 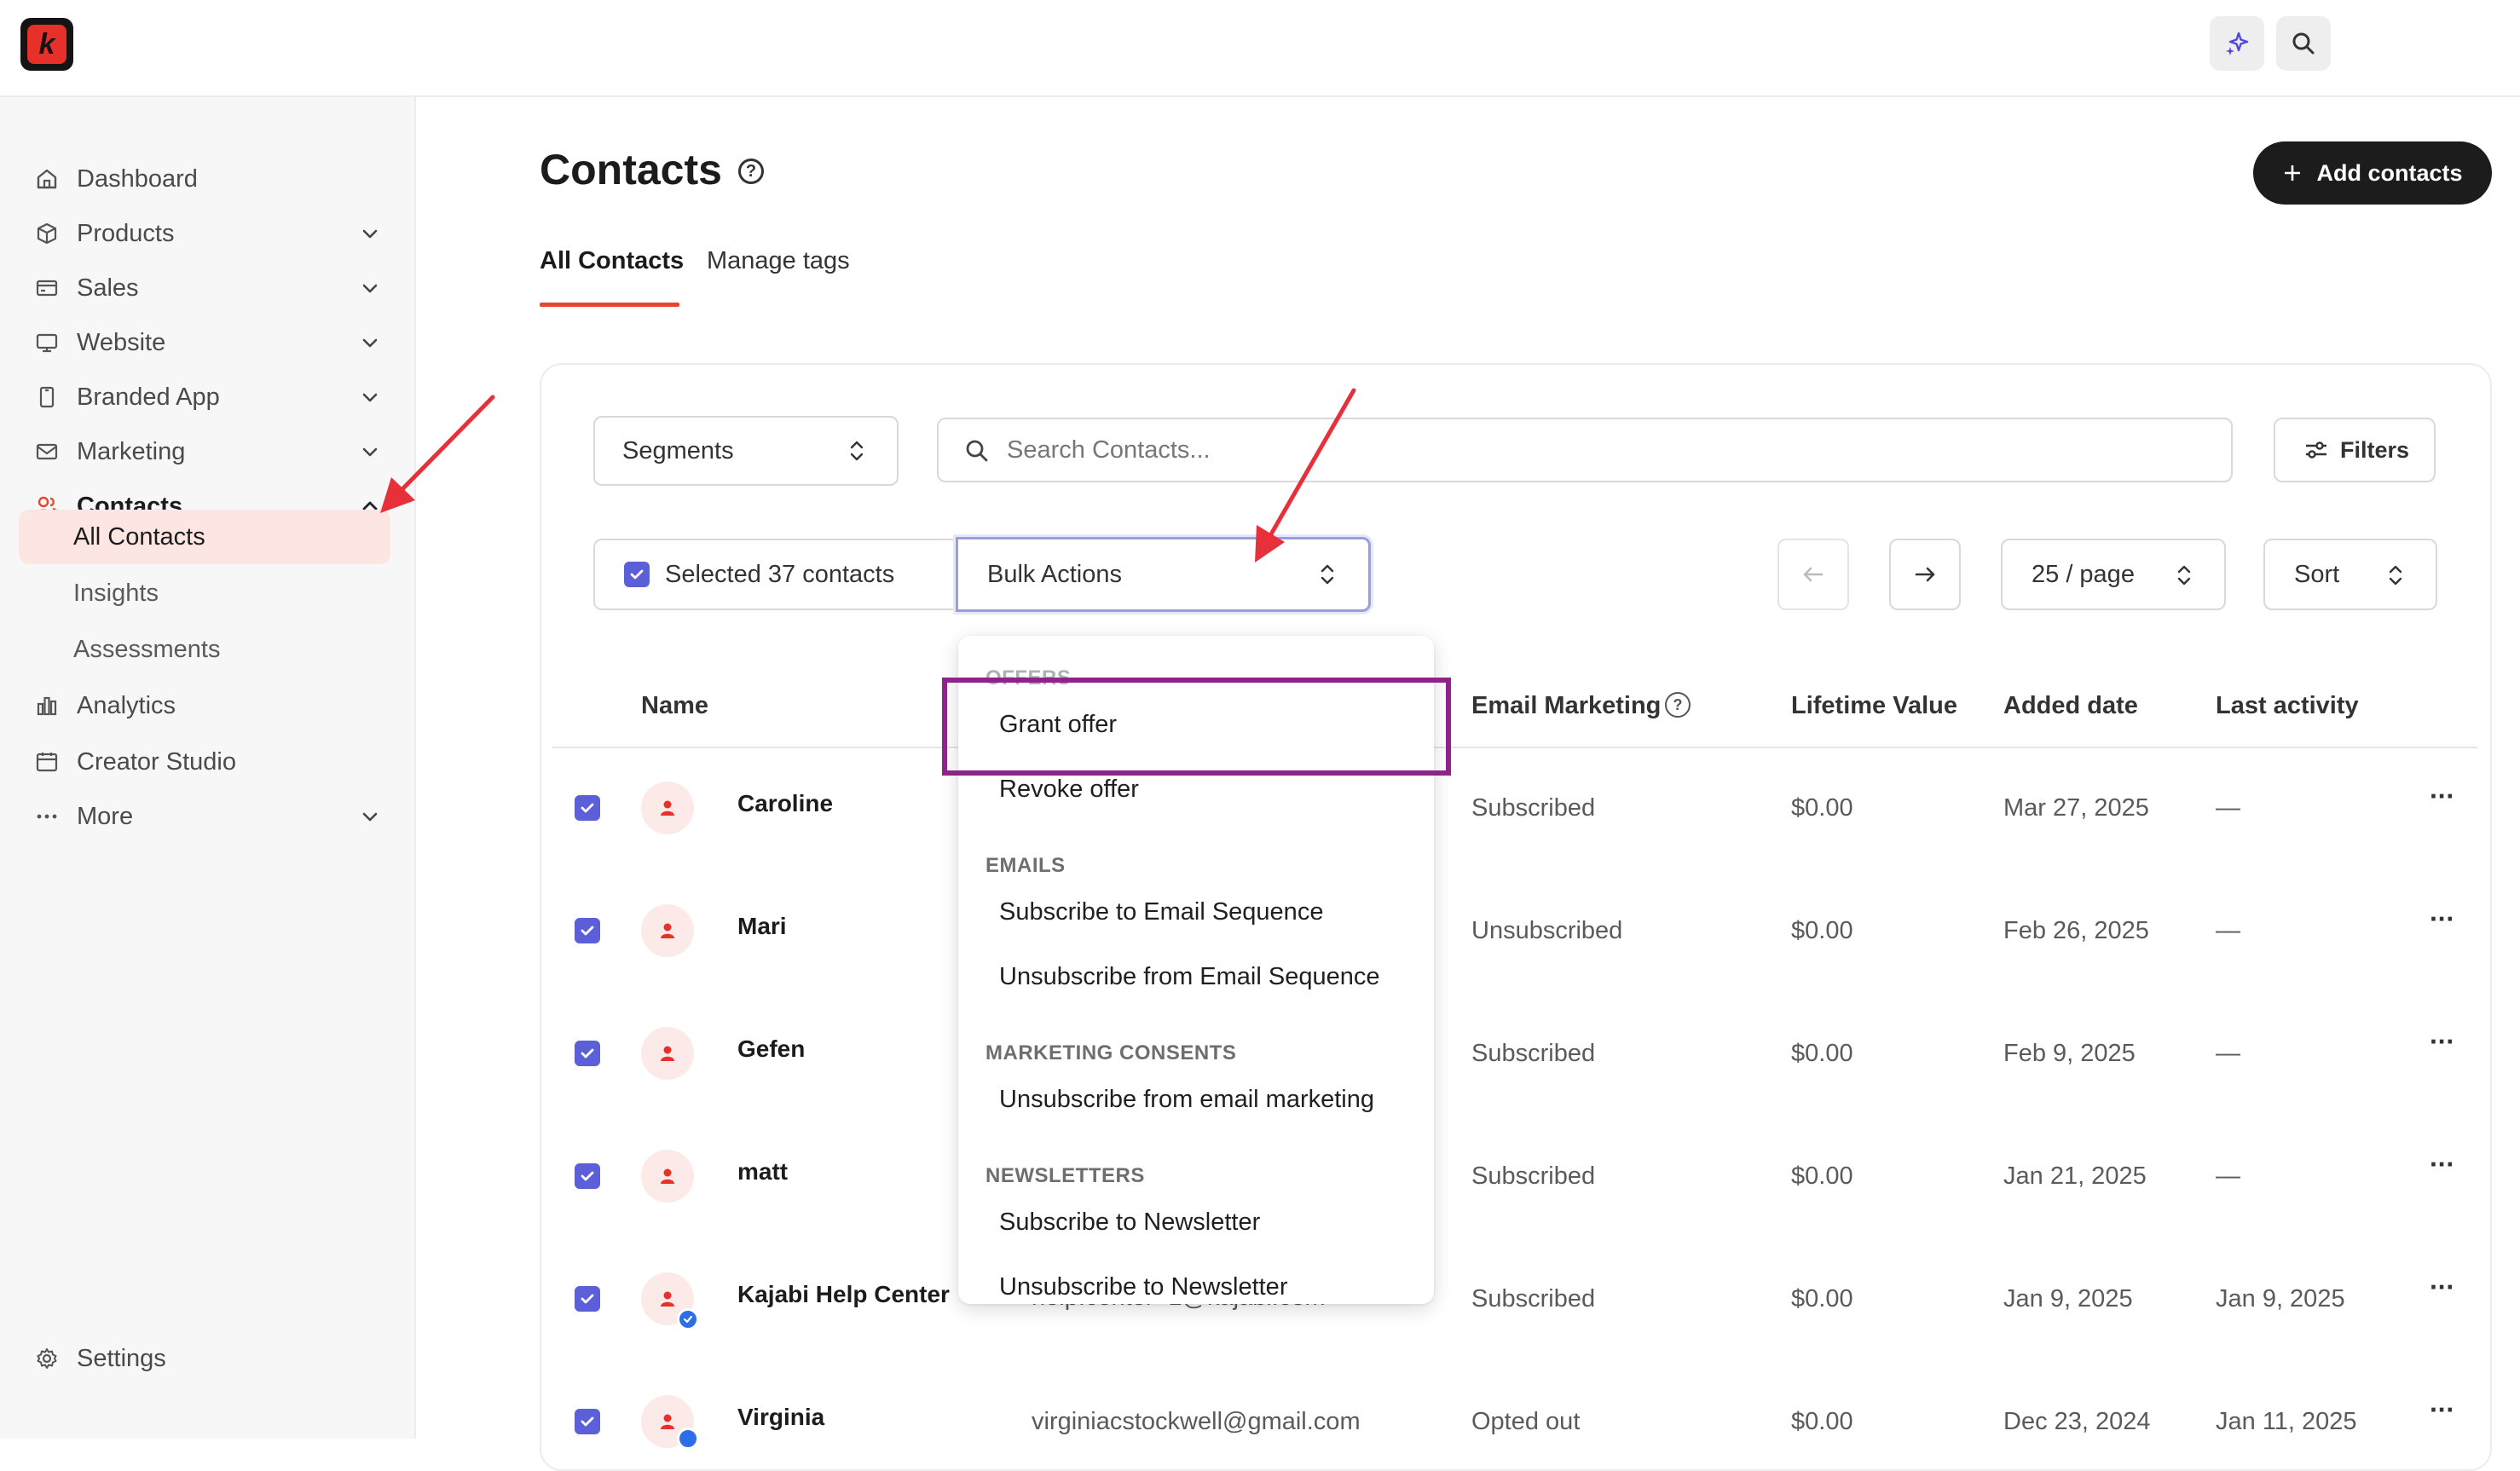 I want to click on annotation-arrows, so click(x=868, y=475).